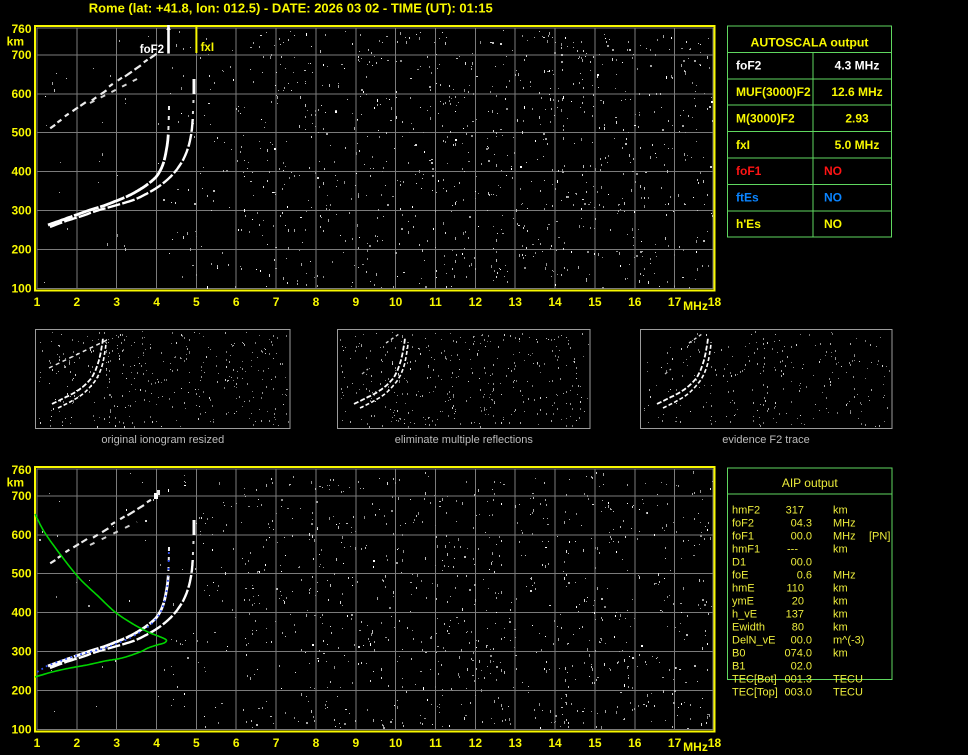  What do you see at coordinates (21, 535) in the screenshot?
I see `svg-text: 600` at bounding box center [21, 535].